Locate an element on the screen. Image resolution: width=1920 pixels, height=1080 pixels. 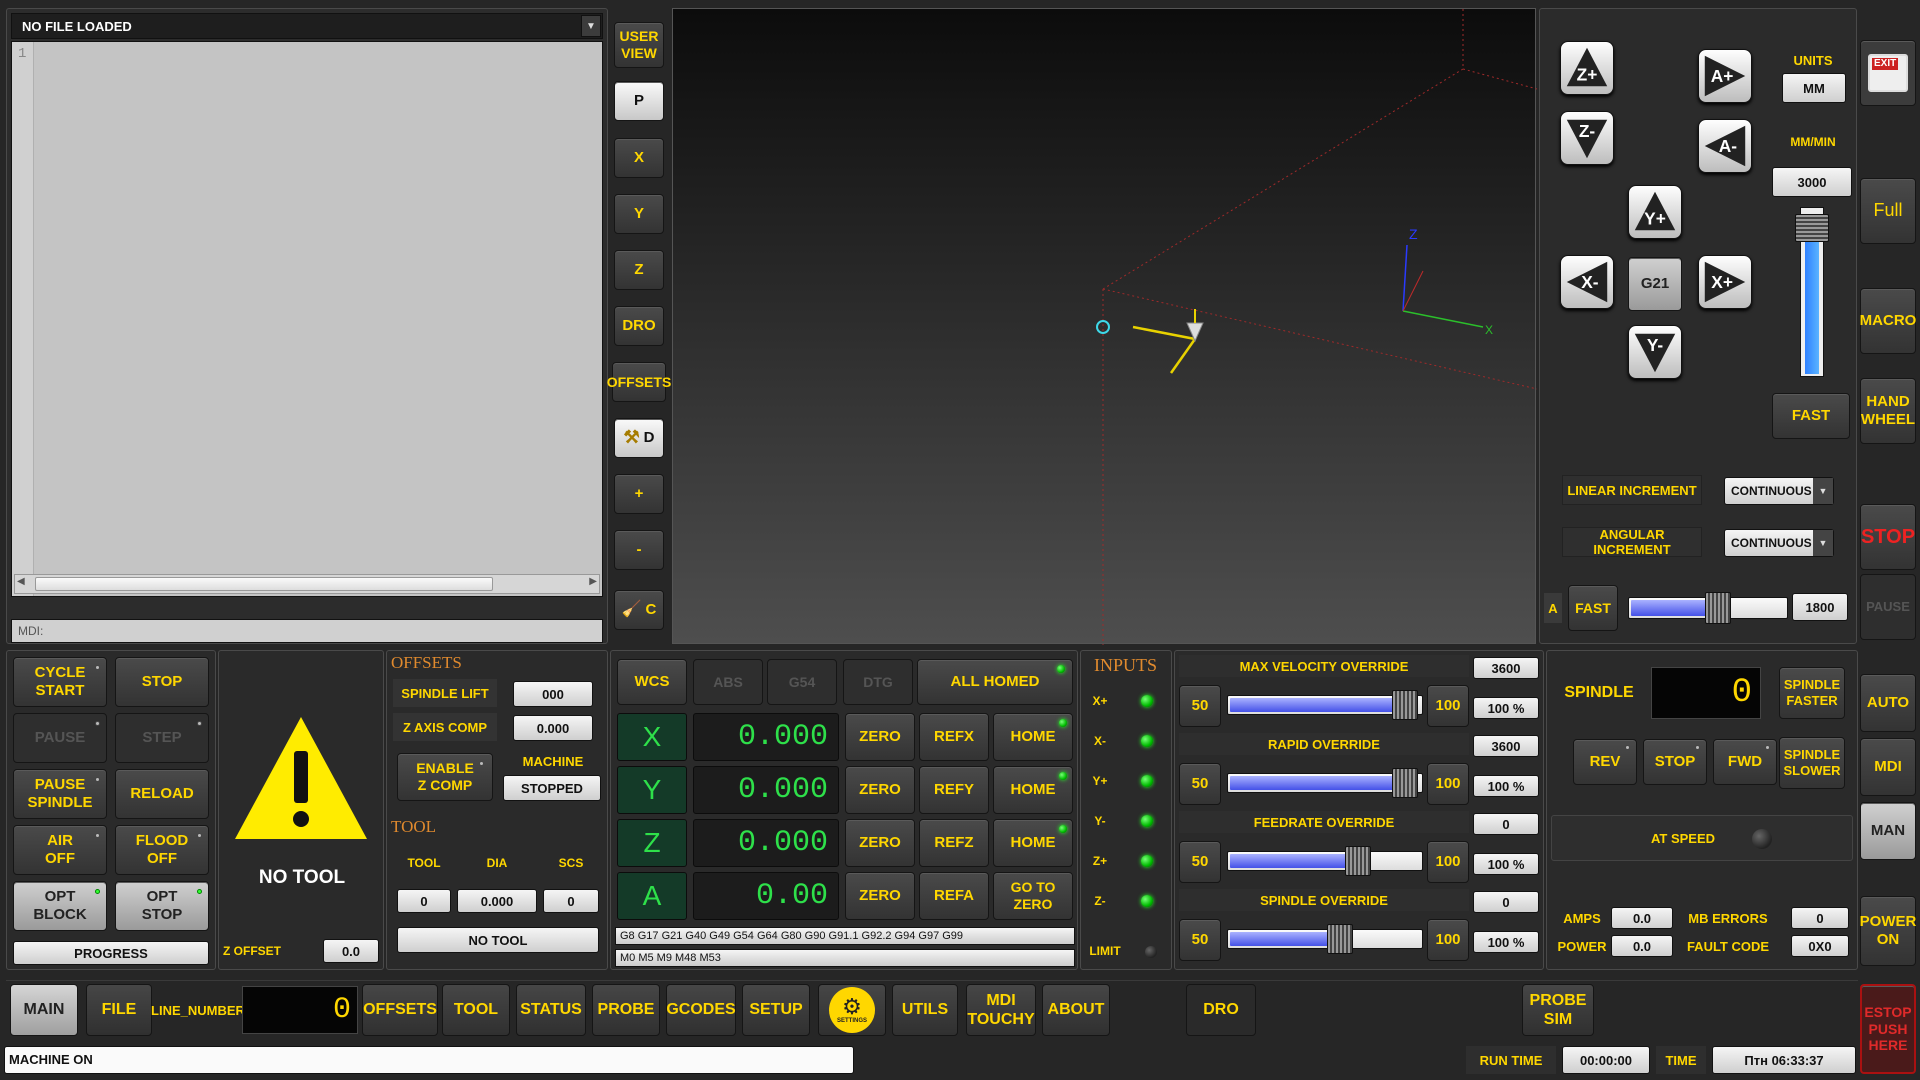
opt-stop-button: OPT STOP is located at coordinates (162, 906).